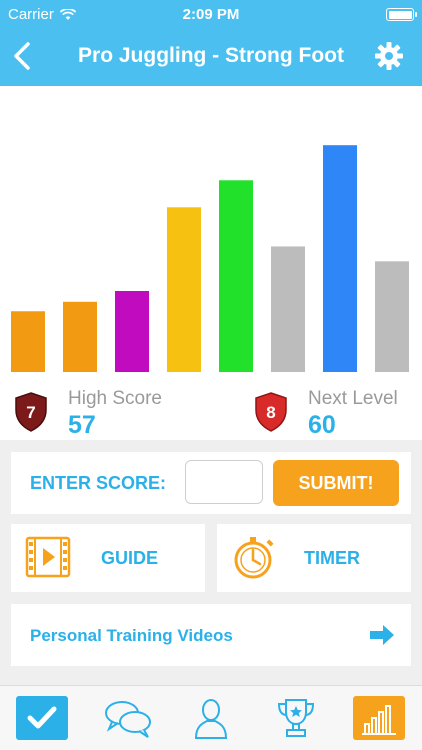 This screenshot has width=422, height=750. I want to click on trophy-icon, so click(296, 718).